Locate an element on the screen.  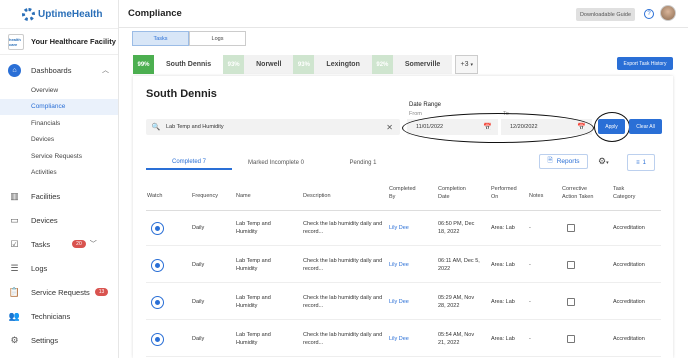
chevron-down-icon: ﹀ is located at coordinates (93, 244).